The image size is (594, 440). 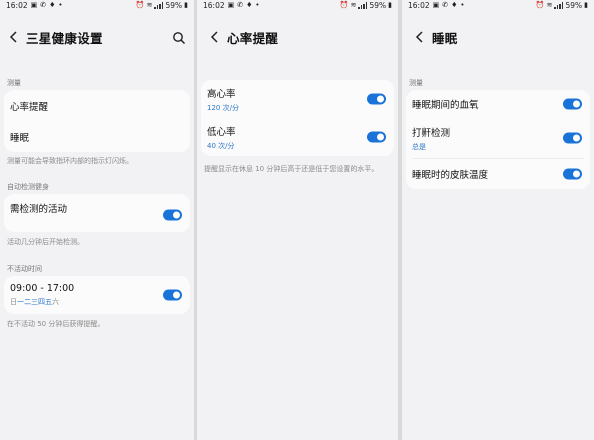 What do you see at coordinates (172, 215) in the screenshot?
I see `detect-activities-toggle` at bounding box center [172, 215].